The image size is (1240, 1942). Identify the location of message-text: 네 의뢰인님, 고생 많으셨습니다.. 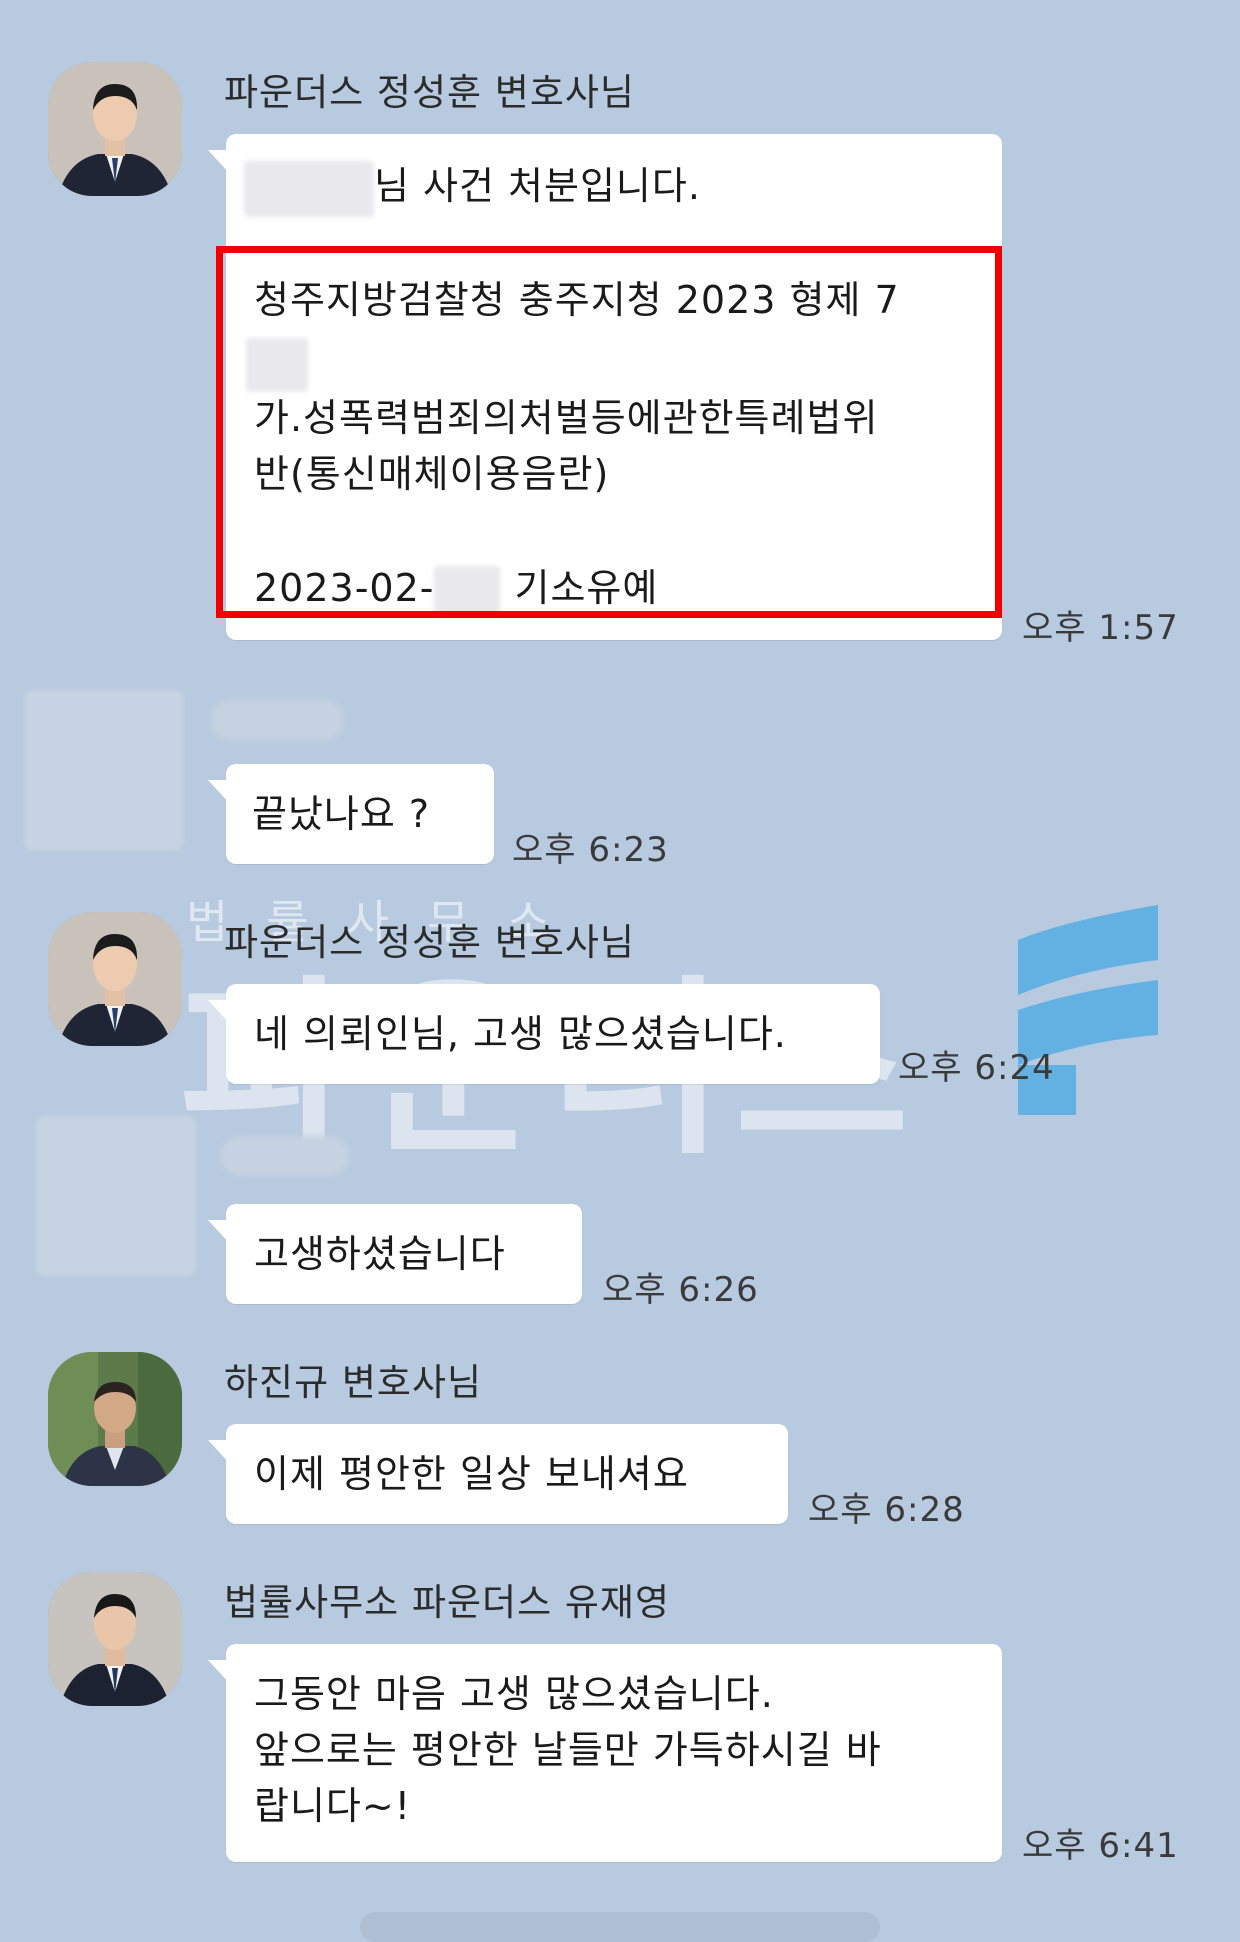
(520, 1034).